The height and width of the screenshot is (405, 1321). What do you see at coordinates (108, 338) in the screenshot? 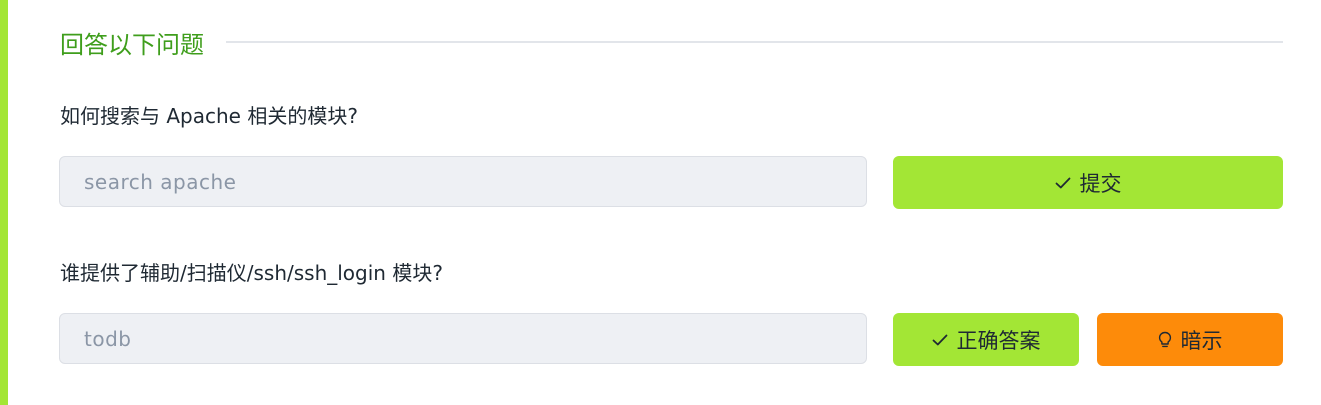
I see `answer-field-2-value: todb` at bounding box center [108, 338].